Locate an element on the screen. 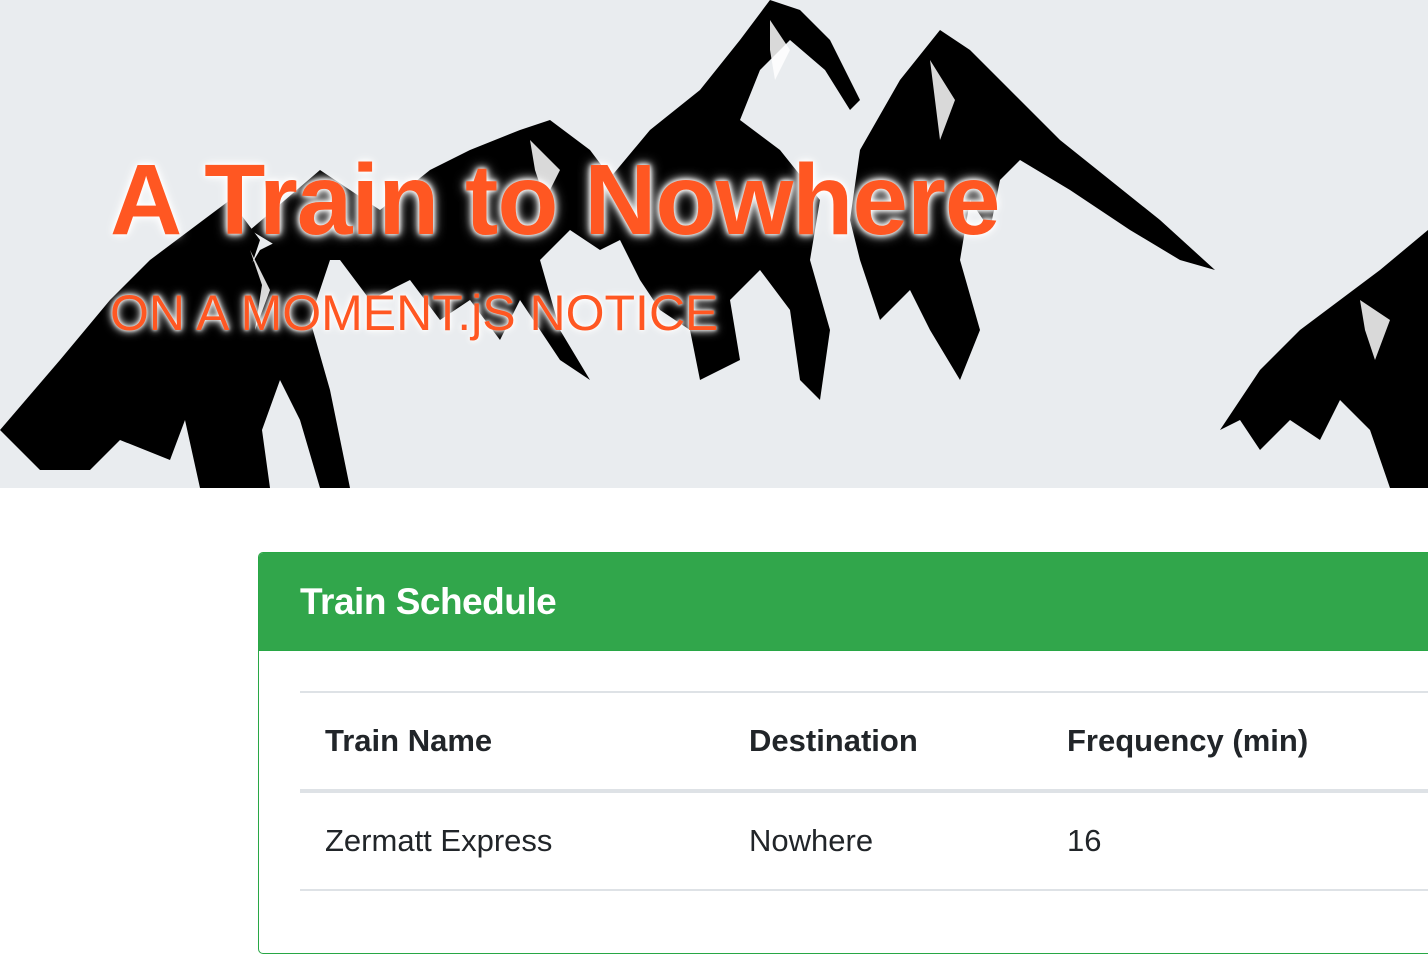 Image resolution: width=1428 pixels, height=954 pixels. cell-destination: Nowhere is located at coordinates (883, 841).